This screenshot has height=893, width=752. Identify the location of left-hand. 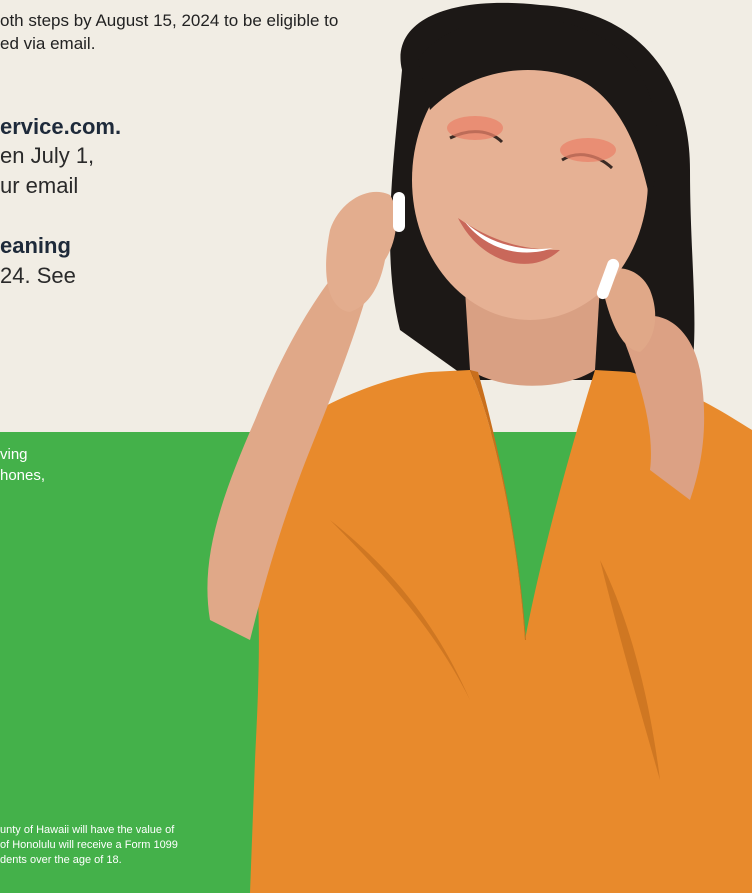
(361, 251).